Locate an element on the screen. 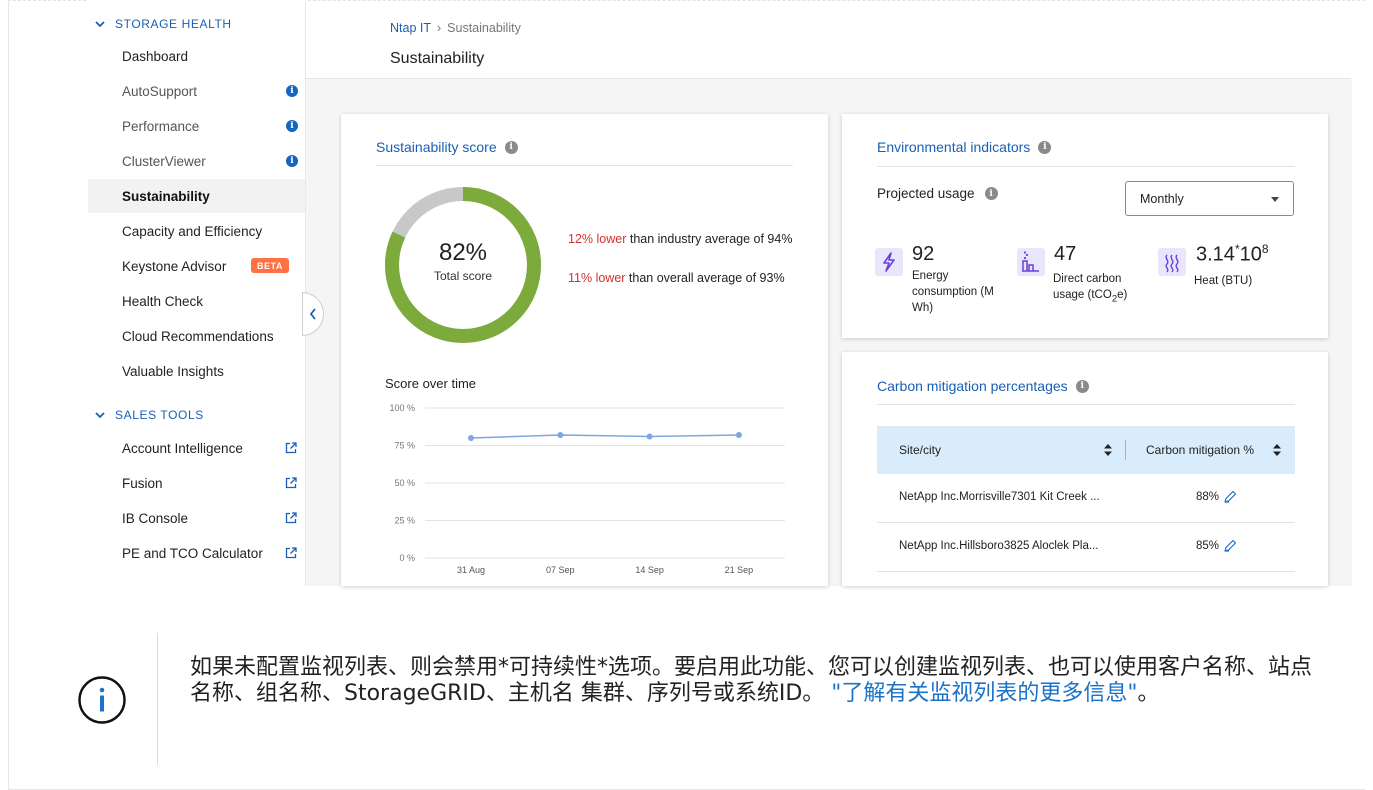 This screenshot has height=790, width=1373. sidebar-item-cloud-recommendations: Cloud Recommendations is located at coordinates (196, 336).